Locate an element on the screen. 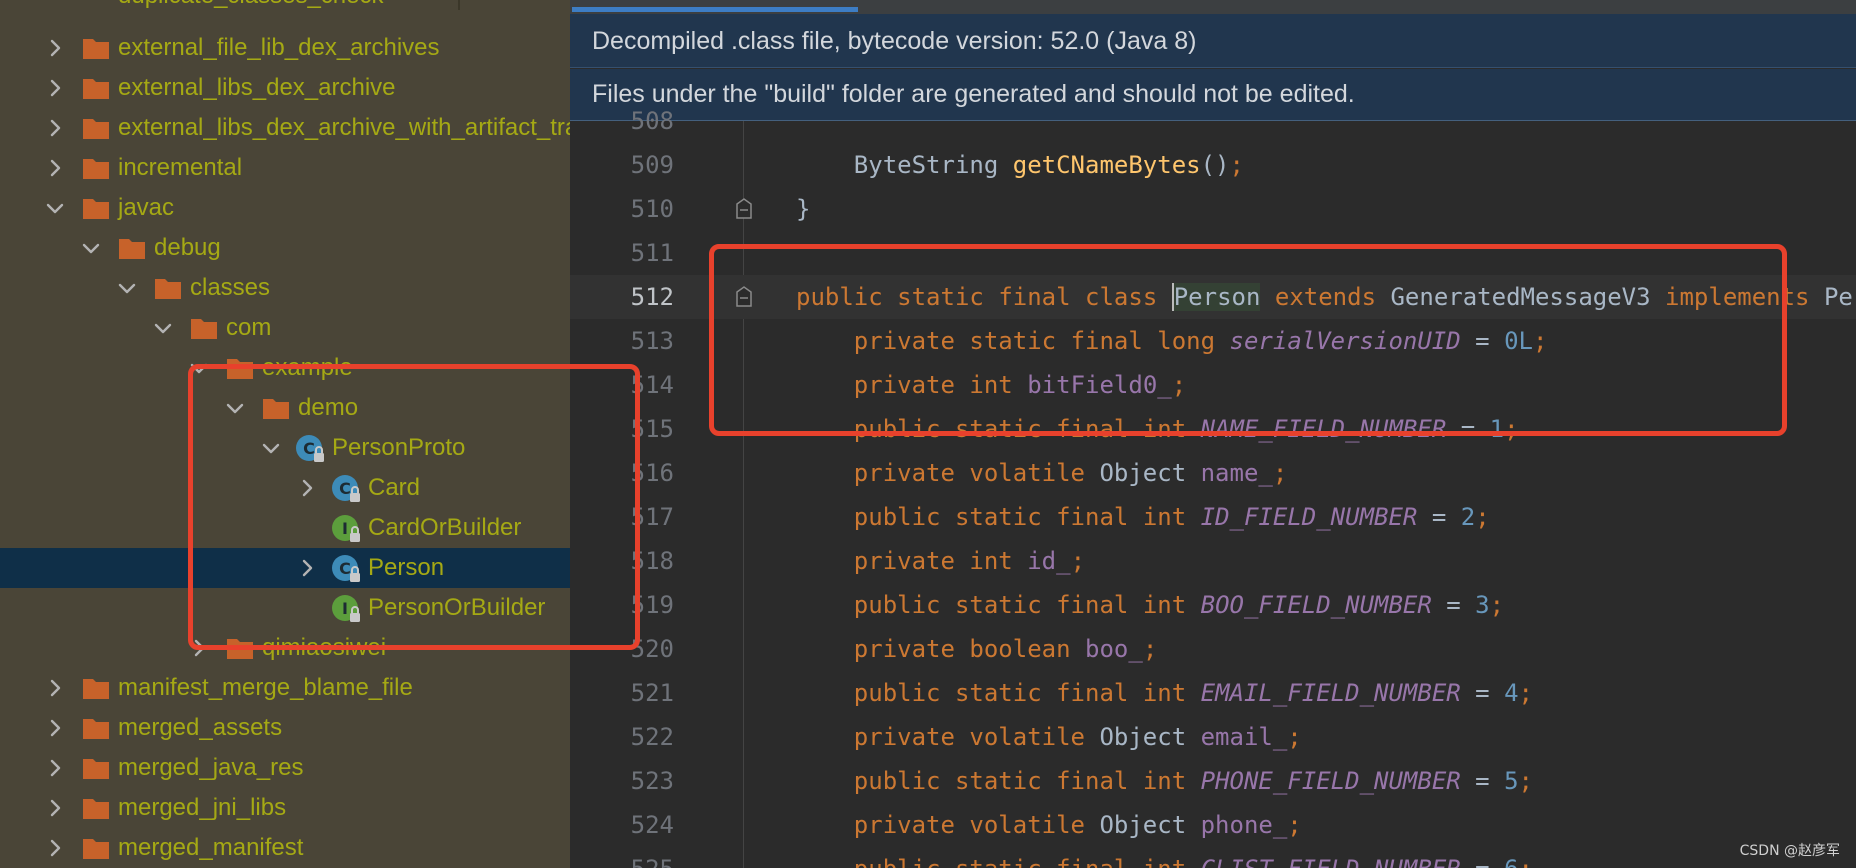 This screenshot has height=868, width=1856. code-text: private volatile Object name_; is located at coordinates (1070, 473).